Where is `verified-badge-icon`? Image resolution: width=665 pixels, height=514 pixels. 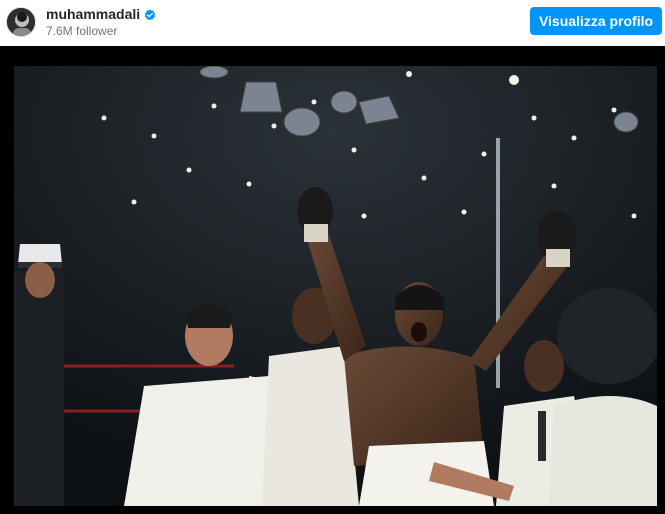 verified-badge-icon is located at coordinates (150, 14).